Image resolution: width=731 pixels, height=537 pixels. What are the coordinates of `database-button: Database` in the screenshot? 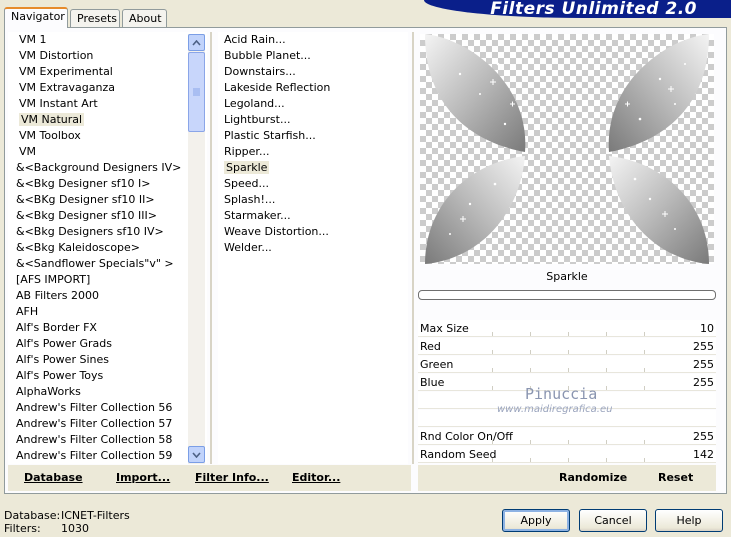 It's located at (53, 477).